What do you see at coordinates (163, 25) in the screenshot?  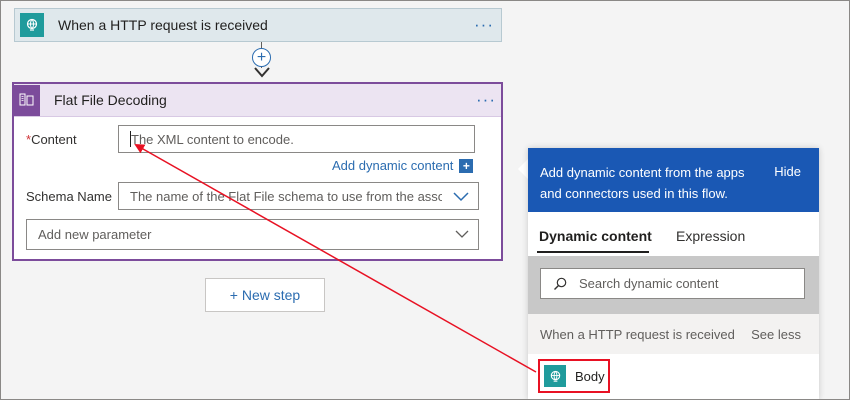 I see `trigger-title: When a HTTP request is received` at bounding box center [163, 25].